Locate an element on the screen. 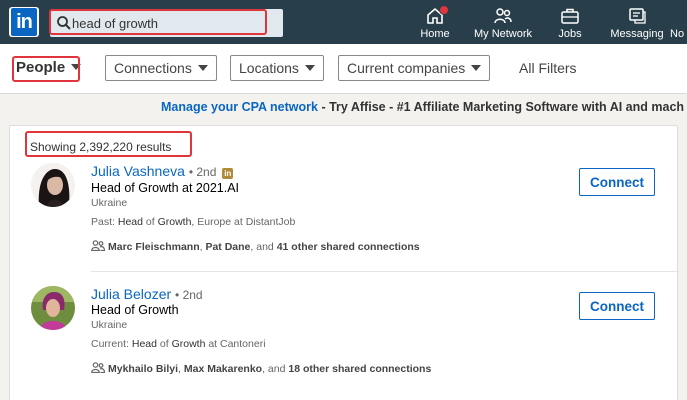  person-experience: Current: Head of Growth at Cantoneri is located at coordinates (178, 344).